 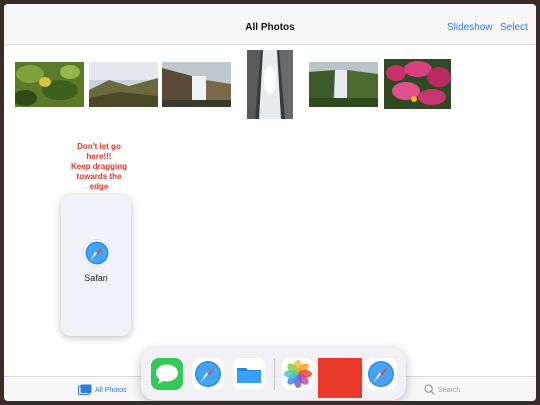 I want to click on drag-hint-line: edge, so click(x=99, y=186).